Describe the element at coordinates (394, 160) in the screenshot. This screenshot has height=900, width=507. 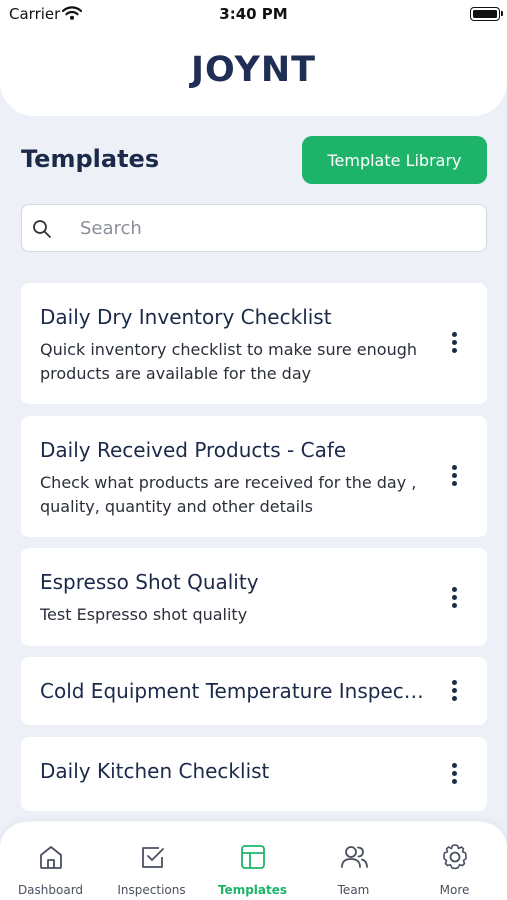
I see `template-library-button: Template Library` at that location.